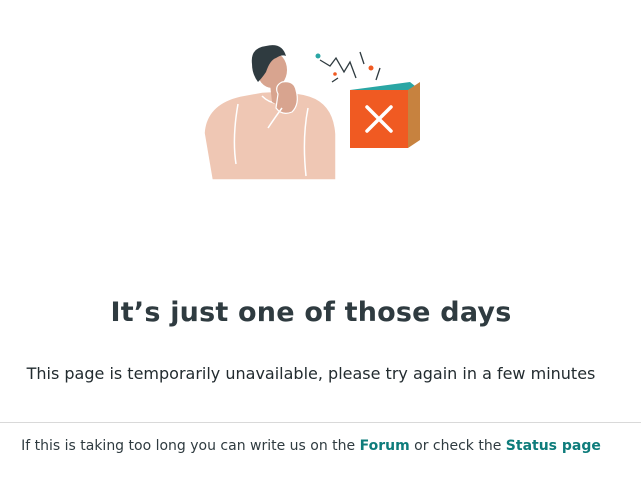 This screenshot has height=500, width=641. What do you see at coordinates (320, 422) in the screenshot?
I see `footer-divider` at bounding box center [320, 422].